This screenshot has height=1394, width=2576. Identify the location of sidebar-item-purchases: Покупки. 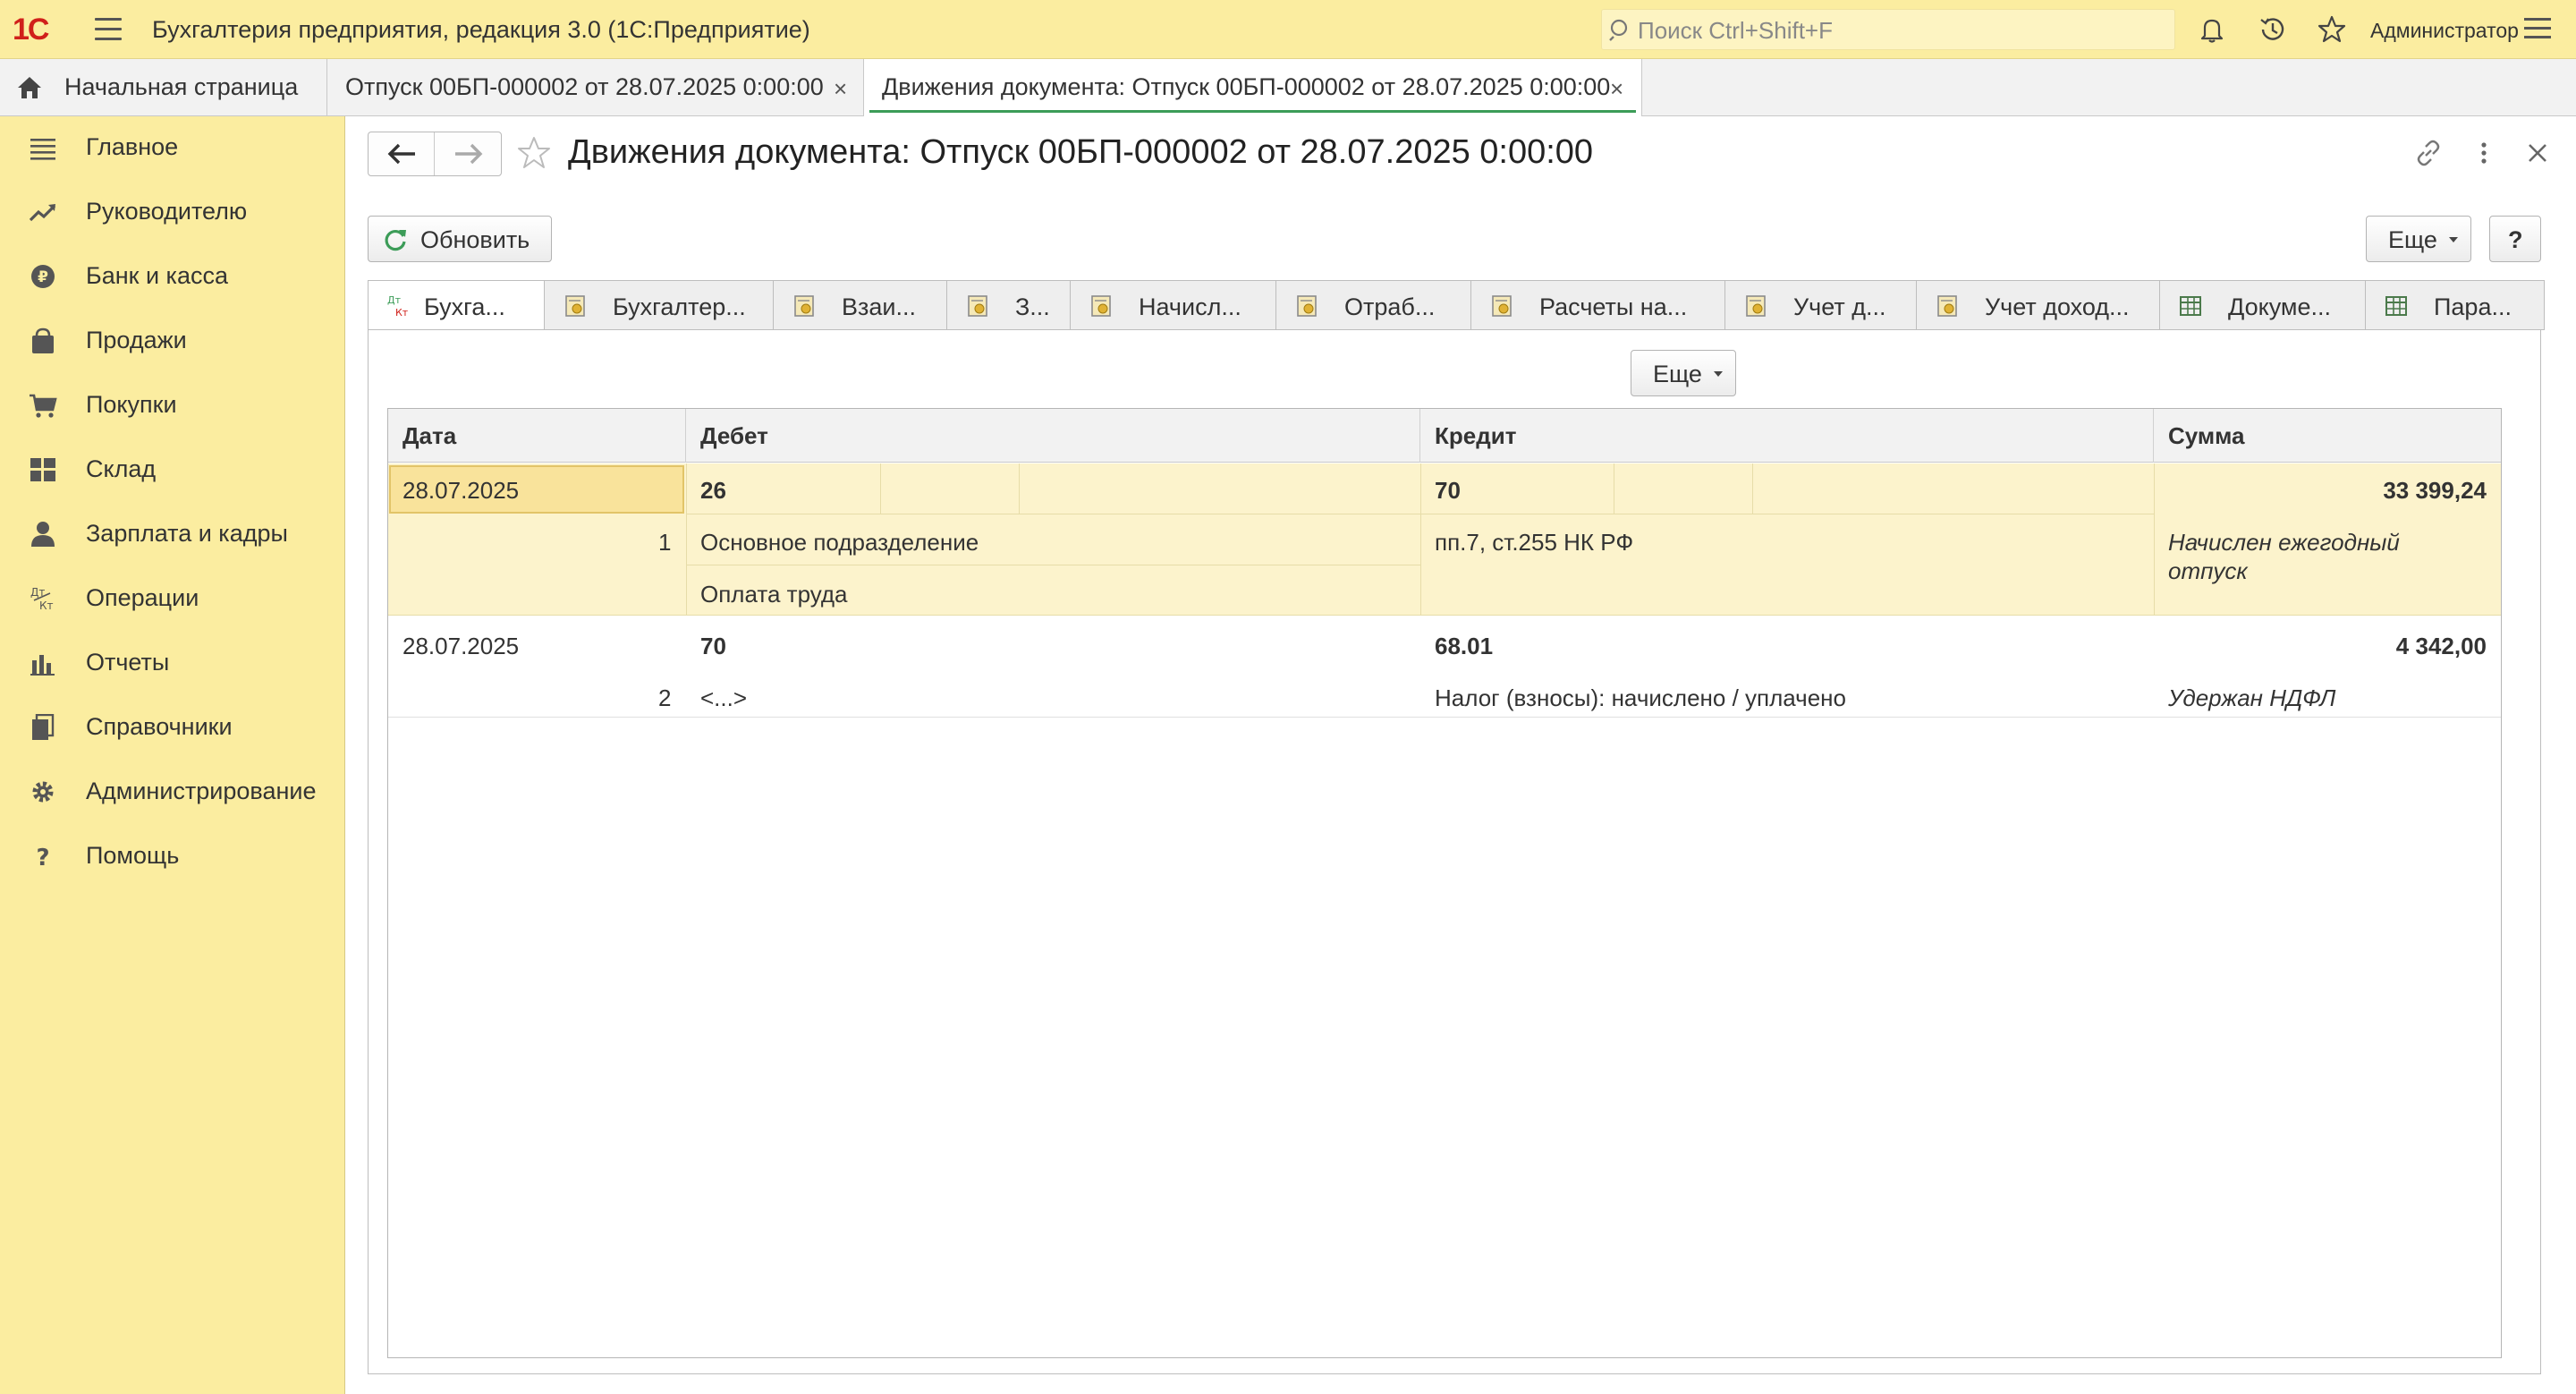
(172, 405).